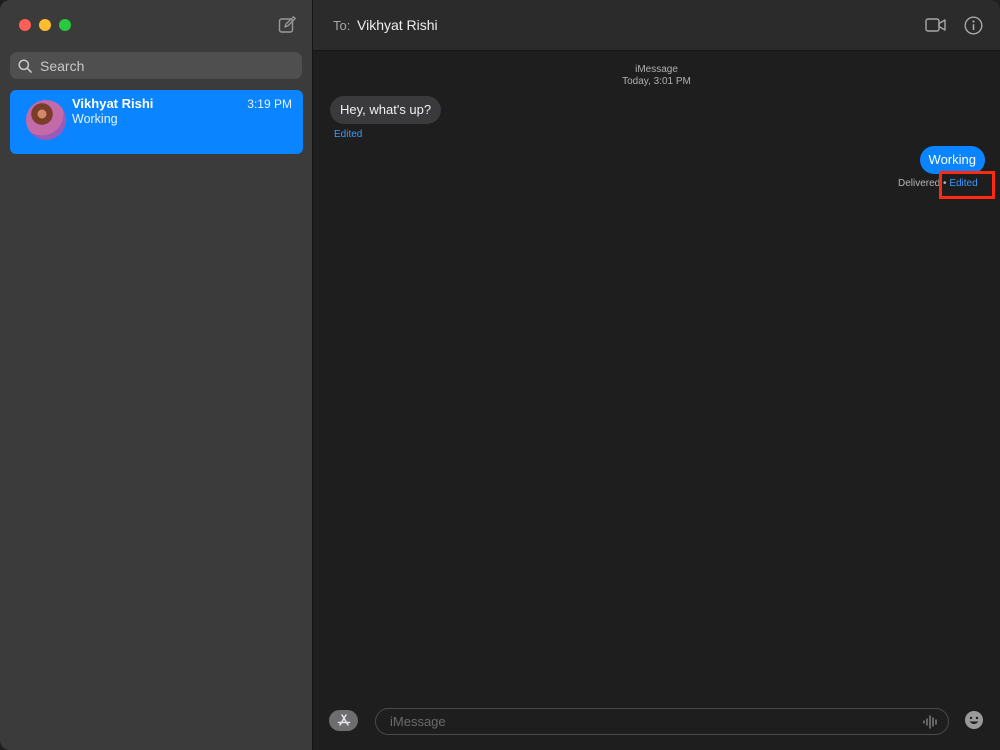 The width and height of the screenshot is (1000, 750). I want to click on to-label: To:, so click(342, 25).